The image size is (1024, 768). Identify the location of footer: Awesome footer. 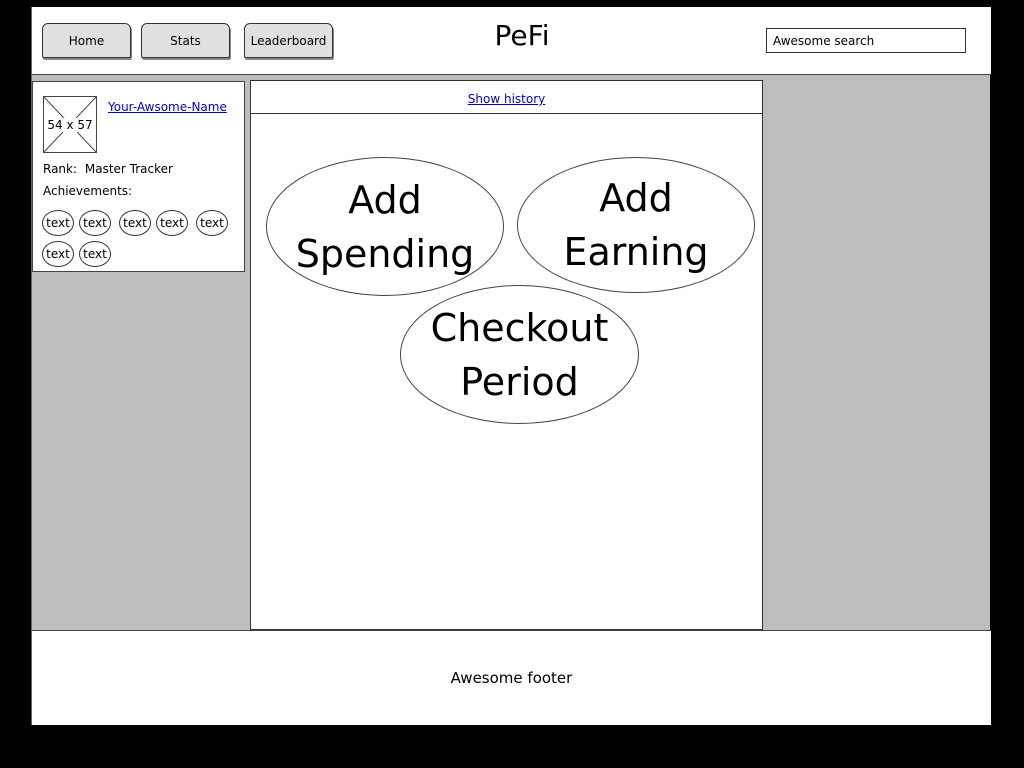
(511, 677).